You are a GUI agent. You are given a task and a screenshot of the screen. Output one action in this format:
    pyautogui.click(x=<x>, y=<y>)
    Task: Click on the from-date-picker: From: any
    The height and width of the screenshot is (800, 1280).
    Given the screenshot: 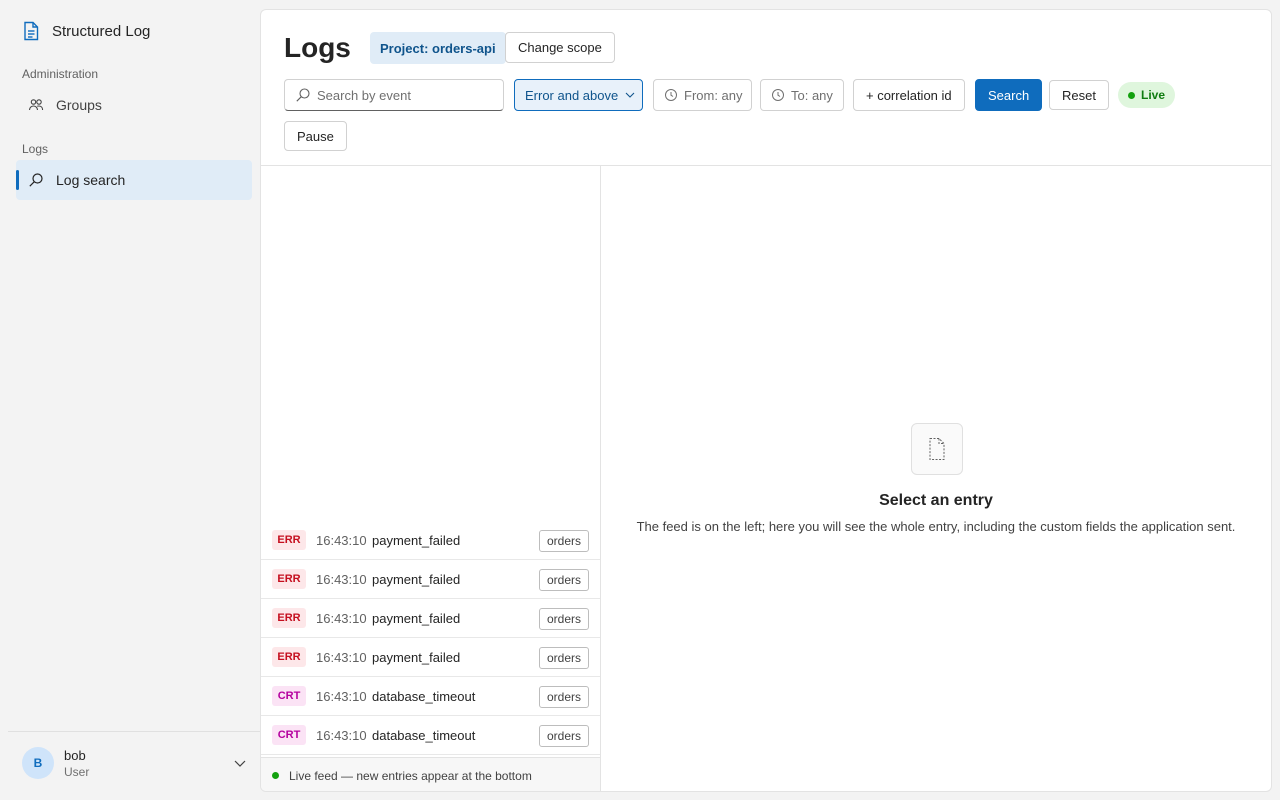 What is the action you would take?
    pyautogui.click(x=702, y=95)
    